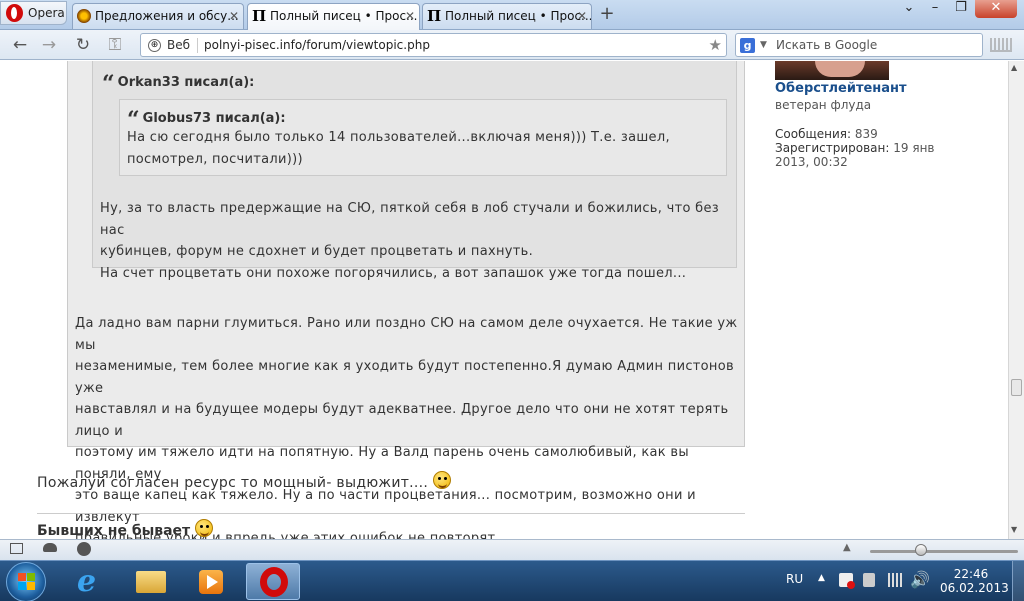 The width and height of the screenshot is (1024, 601). What do you see at coordinates (26, 581) in the screenshot?
I see `start-button` at bounding box center [26, 581].